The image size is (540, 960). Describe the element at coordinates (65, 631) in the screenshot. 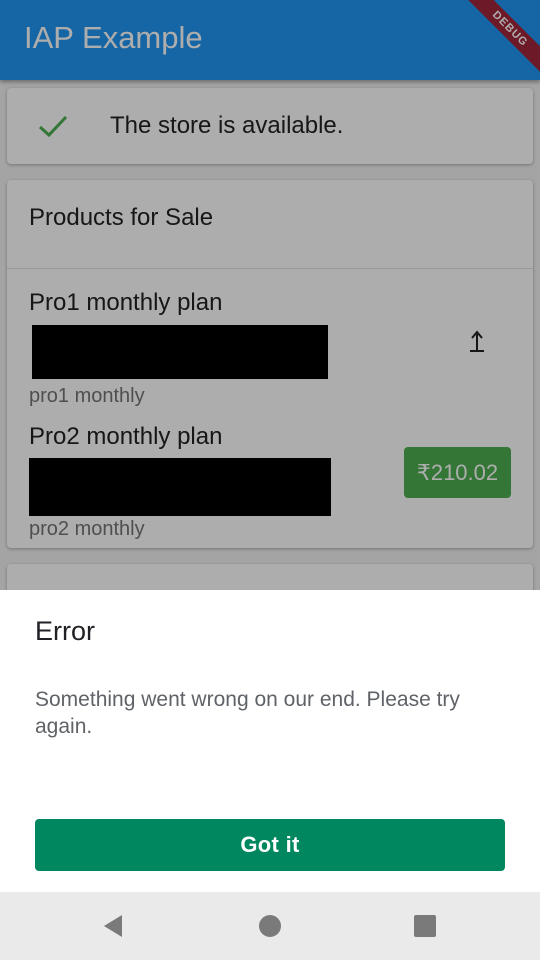

I see `dialog-title: Error` at that location.